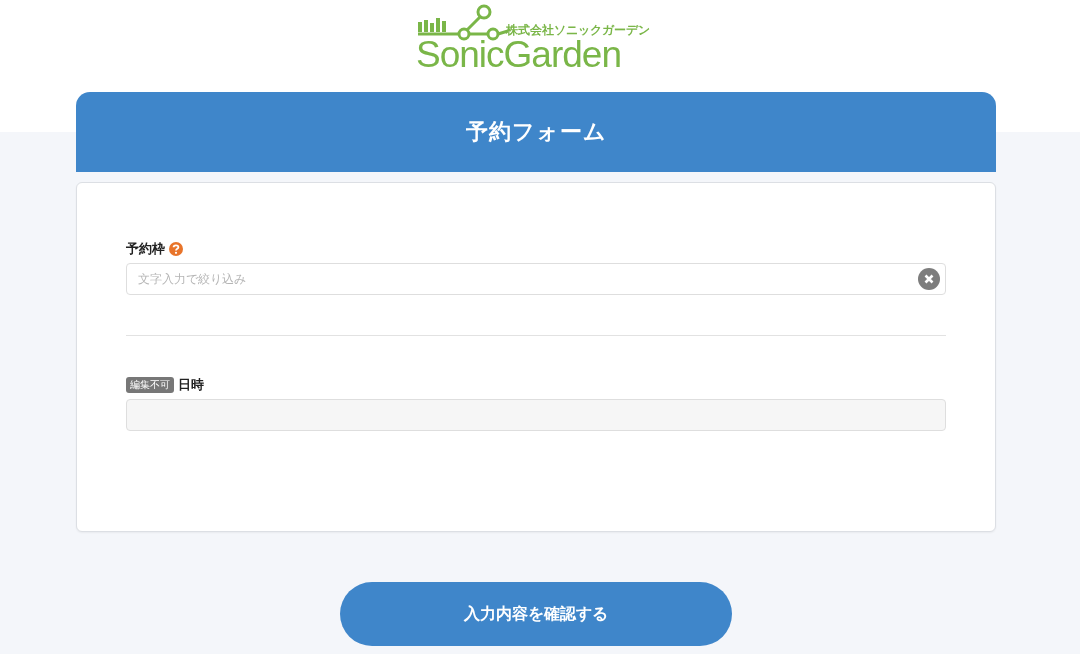 The image size is (1080, 654). What do you see at coordinates (518, 55) in the screenshot?
I see `brand-name: SonicGarden` at bounding box center [518, 55].